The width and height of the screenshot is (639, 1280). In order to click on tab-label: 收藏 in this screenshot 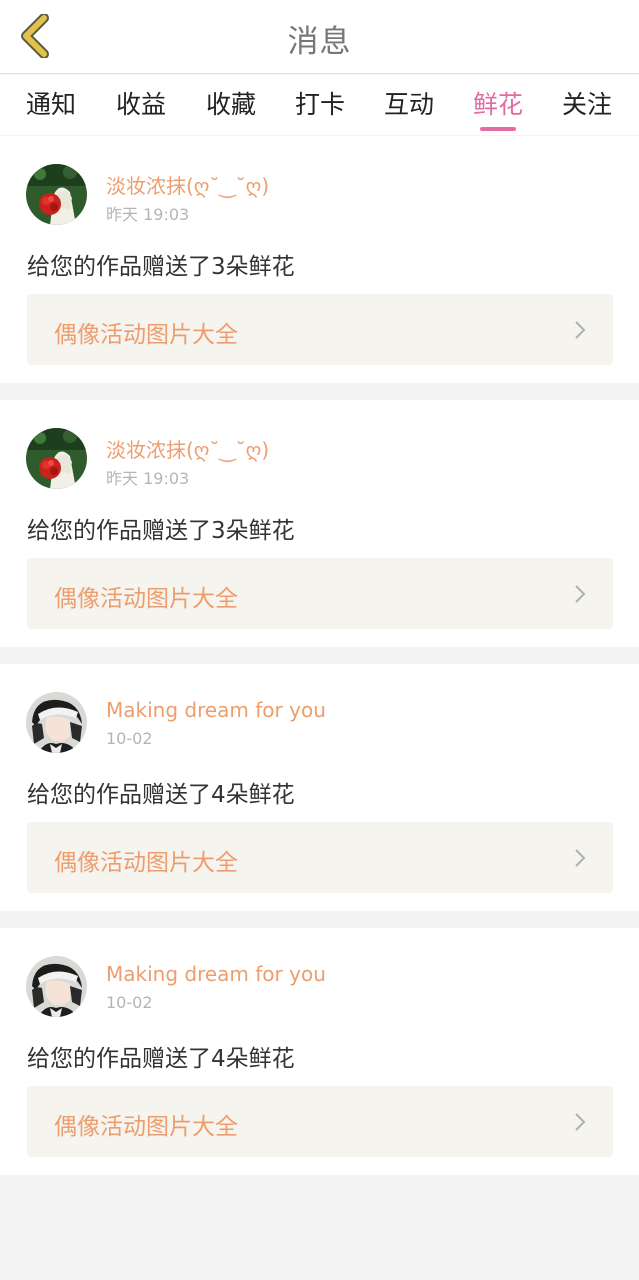, I will do `click(230, 104)`.